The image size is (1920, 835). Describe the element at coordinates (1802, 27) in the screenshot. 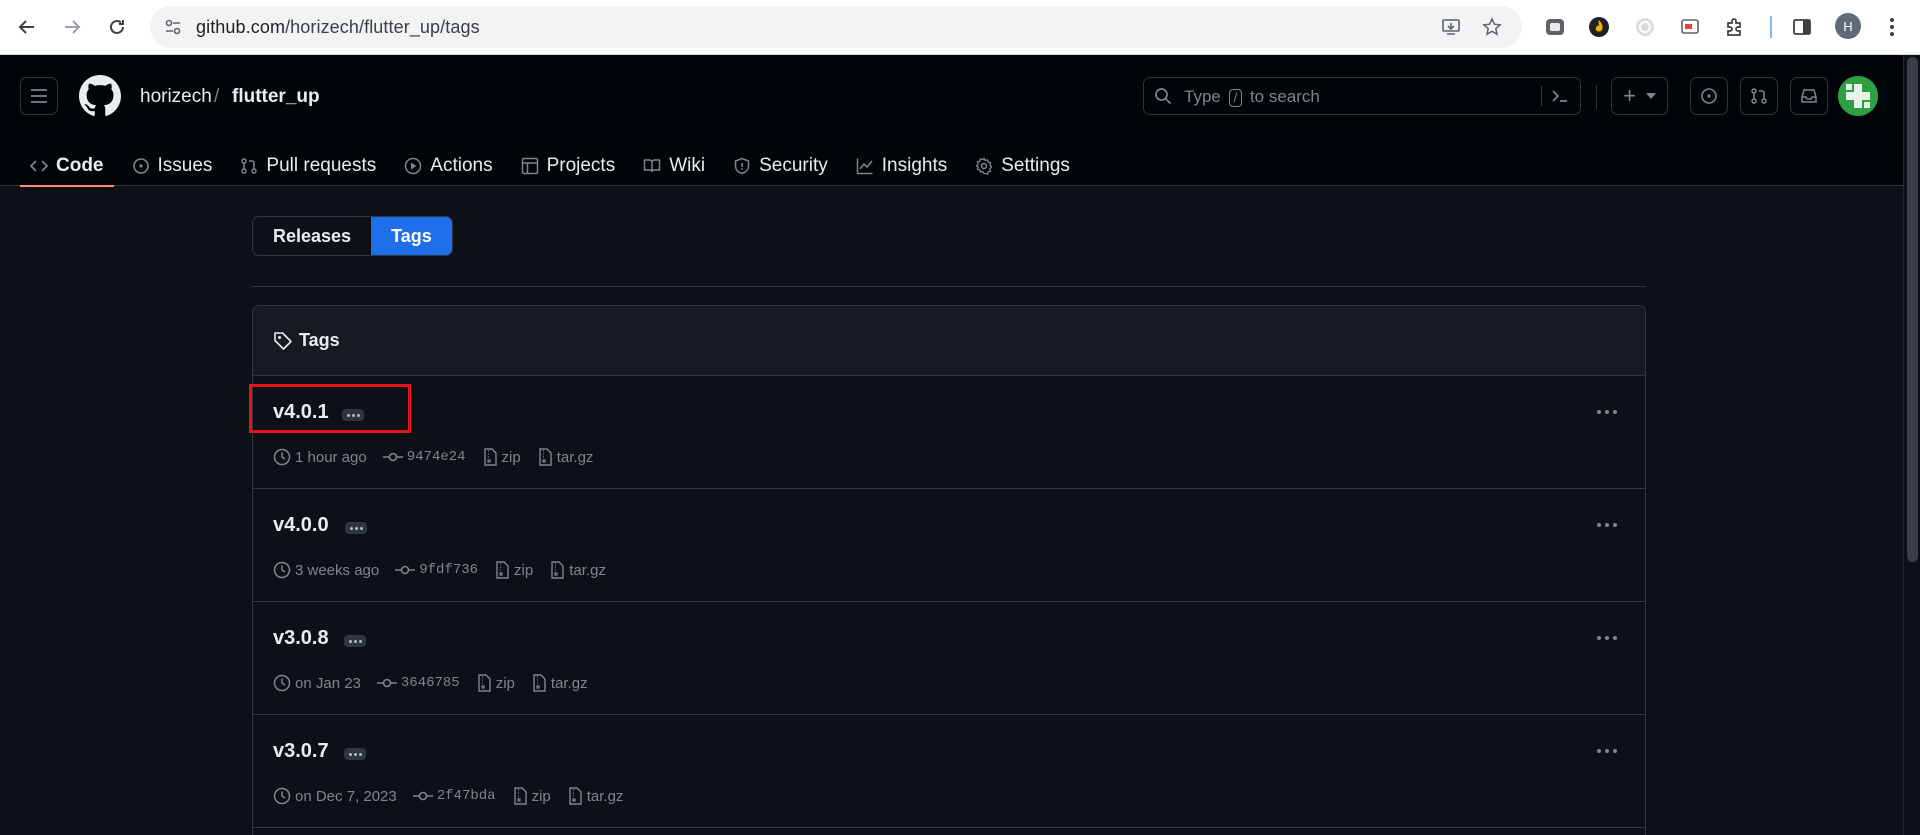

I see `side-panel-icon` at that location.